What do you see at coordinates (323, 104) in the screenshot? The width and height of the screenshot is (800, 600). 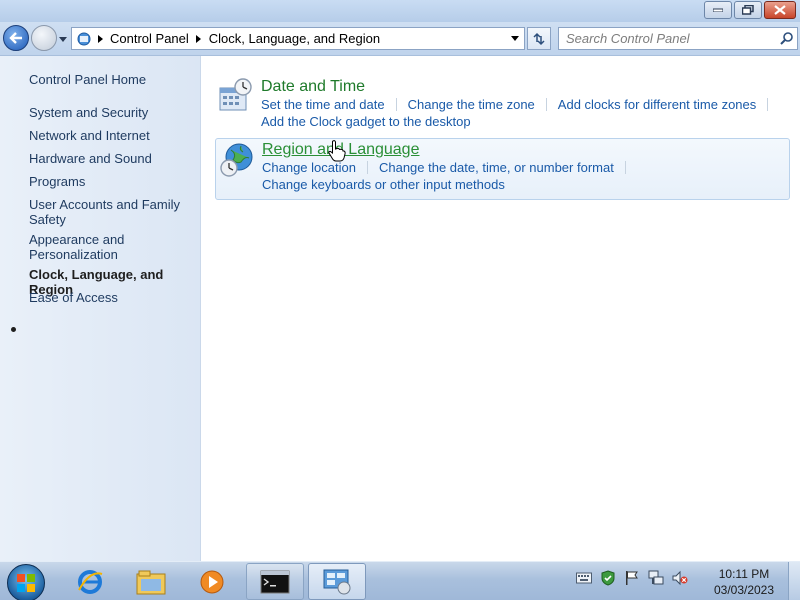 I see `set-time-date-link: Set the time and date` at bounding box center [323, 104].